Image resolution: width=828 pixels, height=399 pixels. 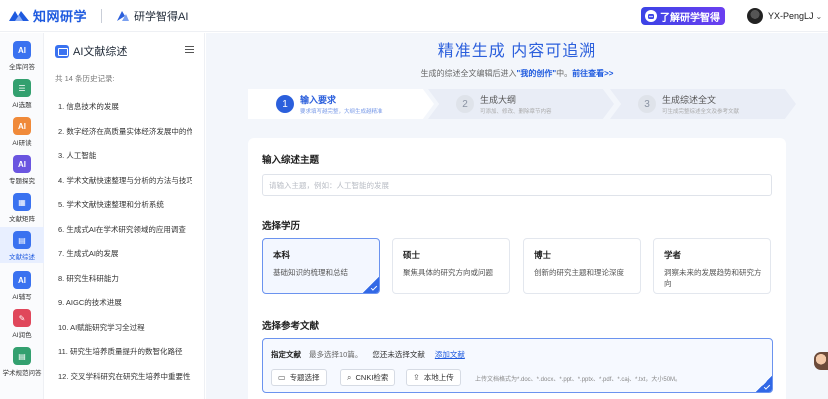 What do you see at coordinates (22, 373) in the screenshot?
I see `nav-label: 学术规范问答` at bounding box center [22, 373].